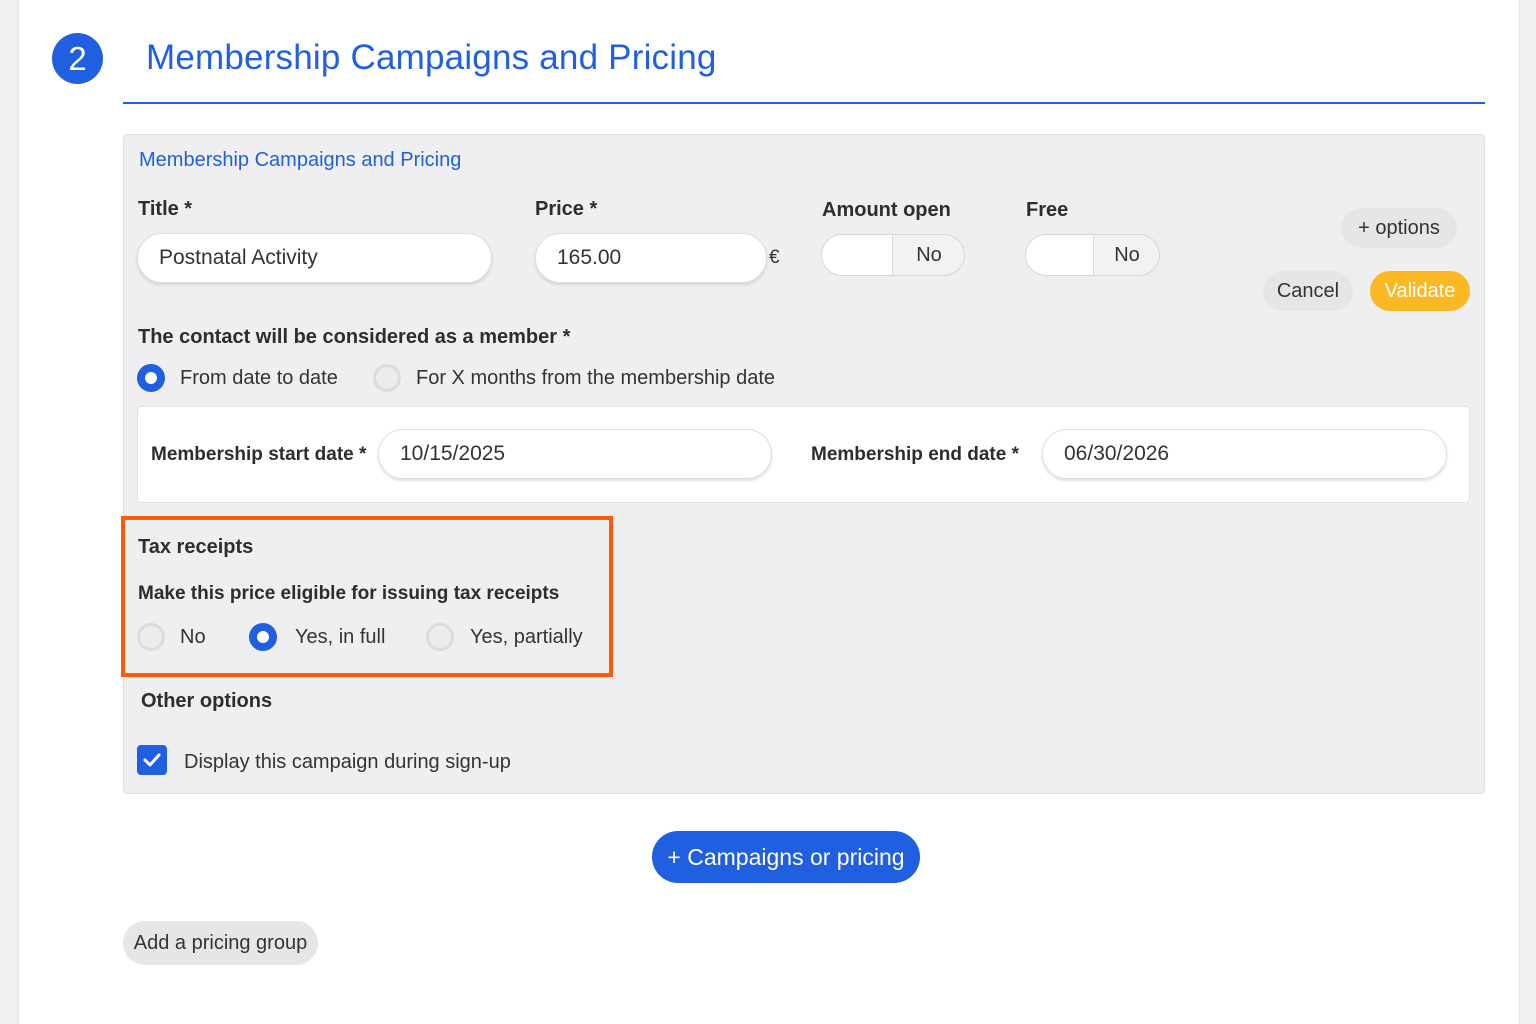  Describe the element at coordinates (165, 209) in the screenshot. I see `title-label: Title *` at that location.